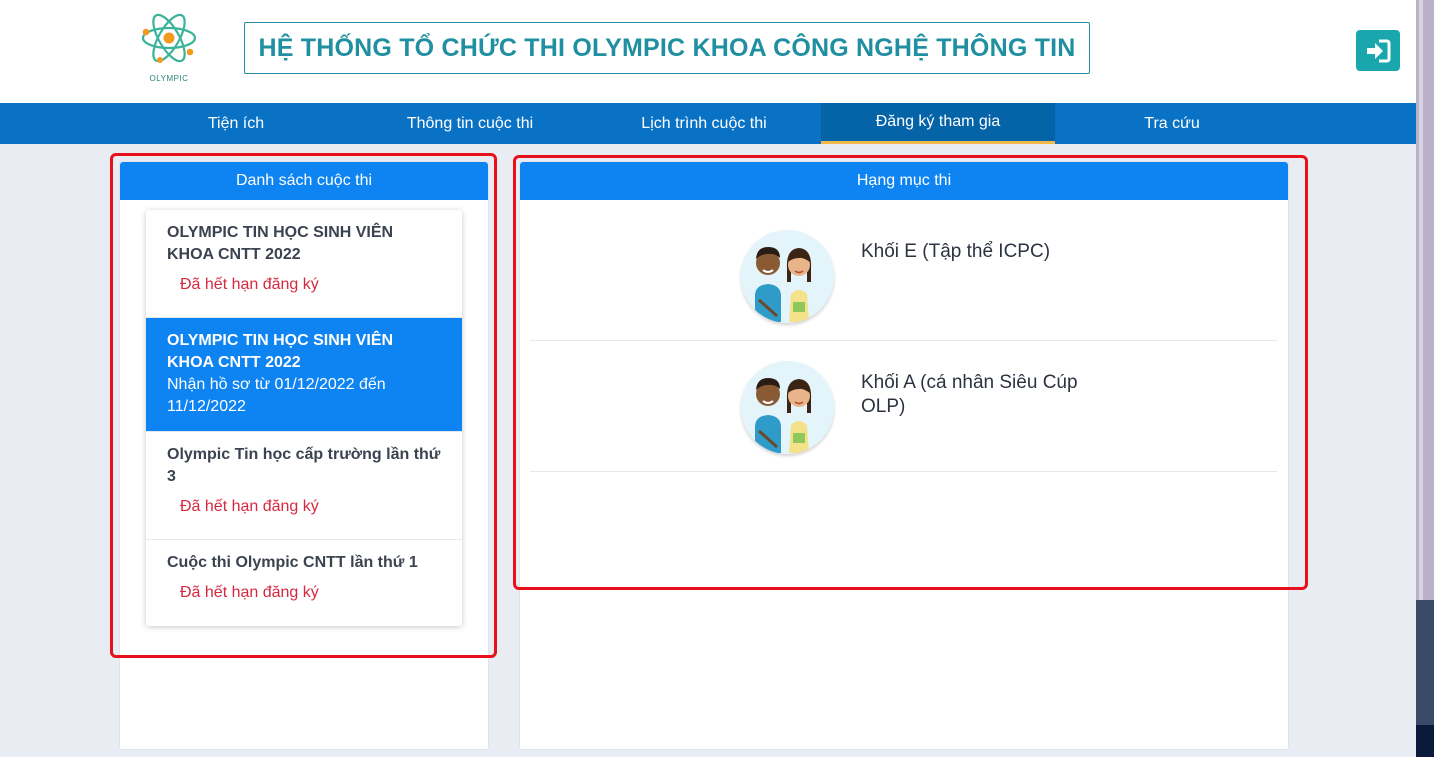  What do you see at coordinates (1425, 741) in the screenshot?
I see `taskbar-edge-dark` at bounding box center [1425, 741].